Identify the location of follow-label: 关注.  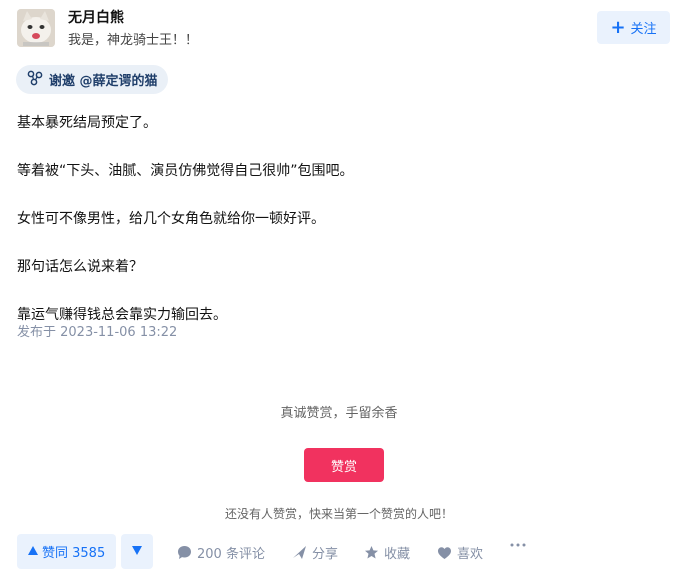
(643, 29).